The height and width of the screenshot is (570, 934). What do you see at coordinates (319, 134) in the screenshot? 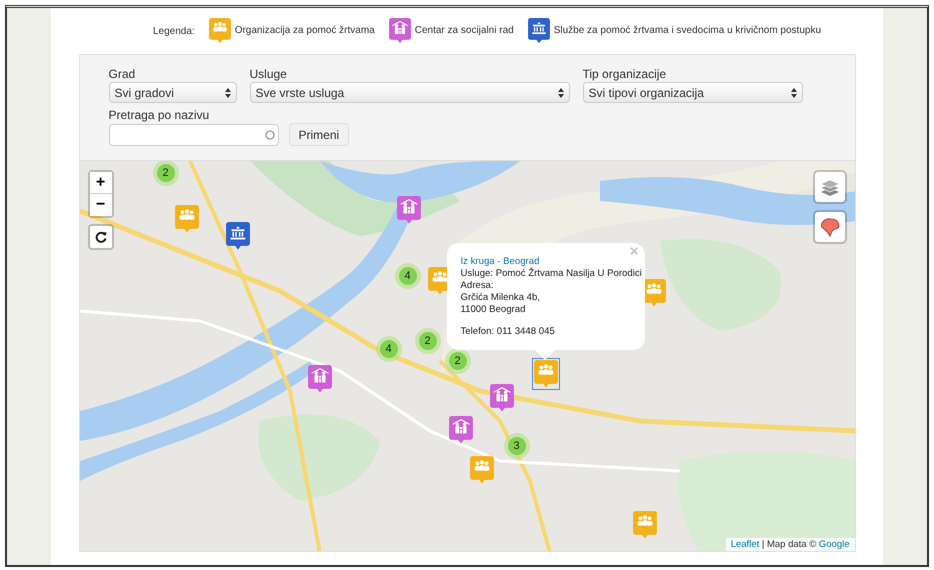
I see `apply-button: Primeni` at bounding box center [319, 134].